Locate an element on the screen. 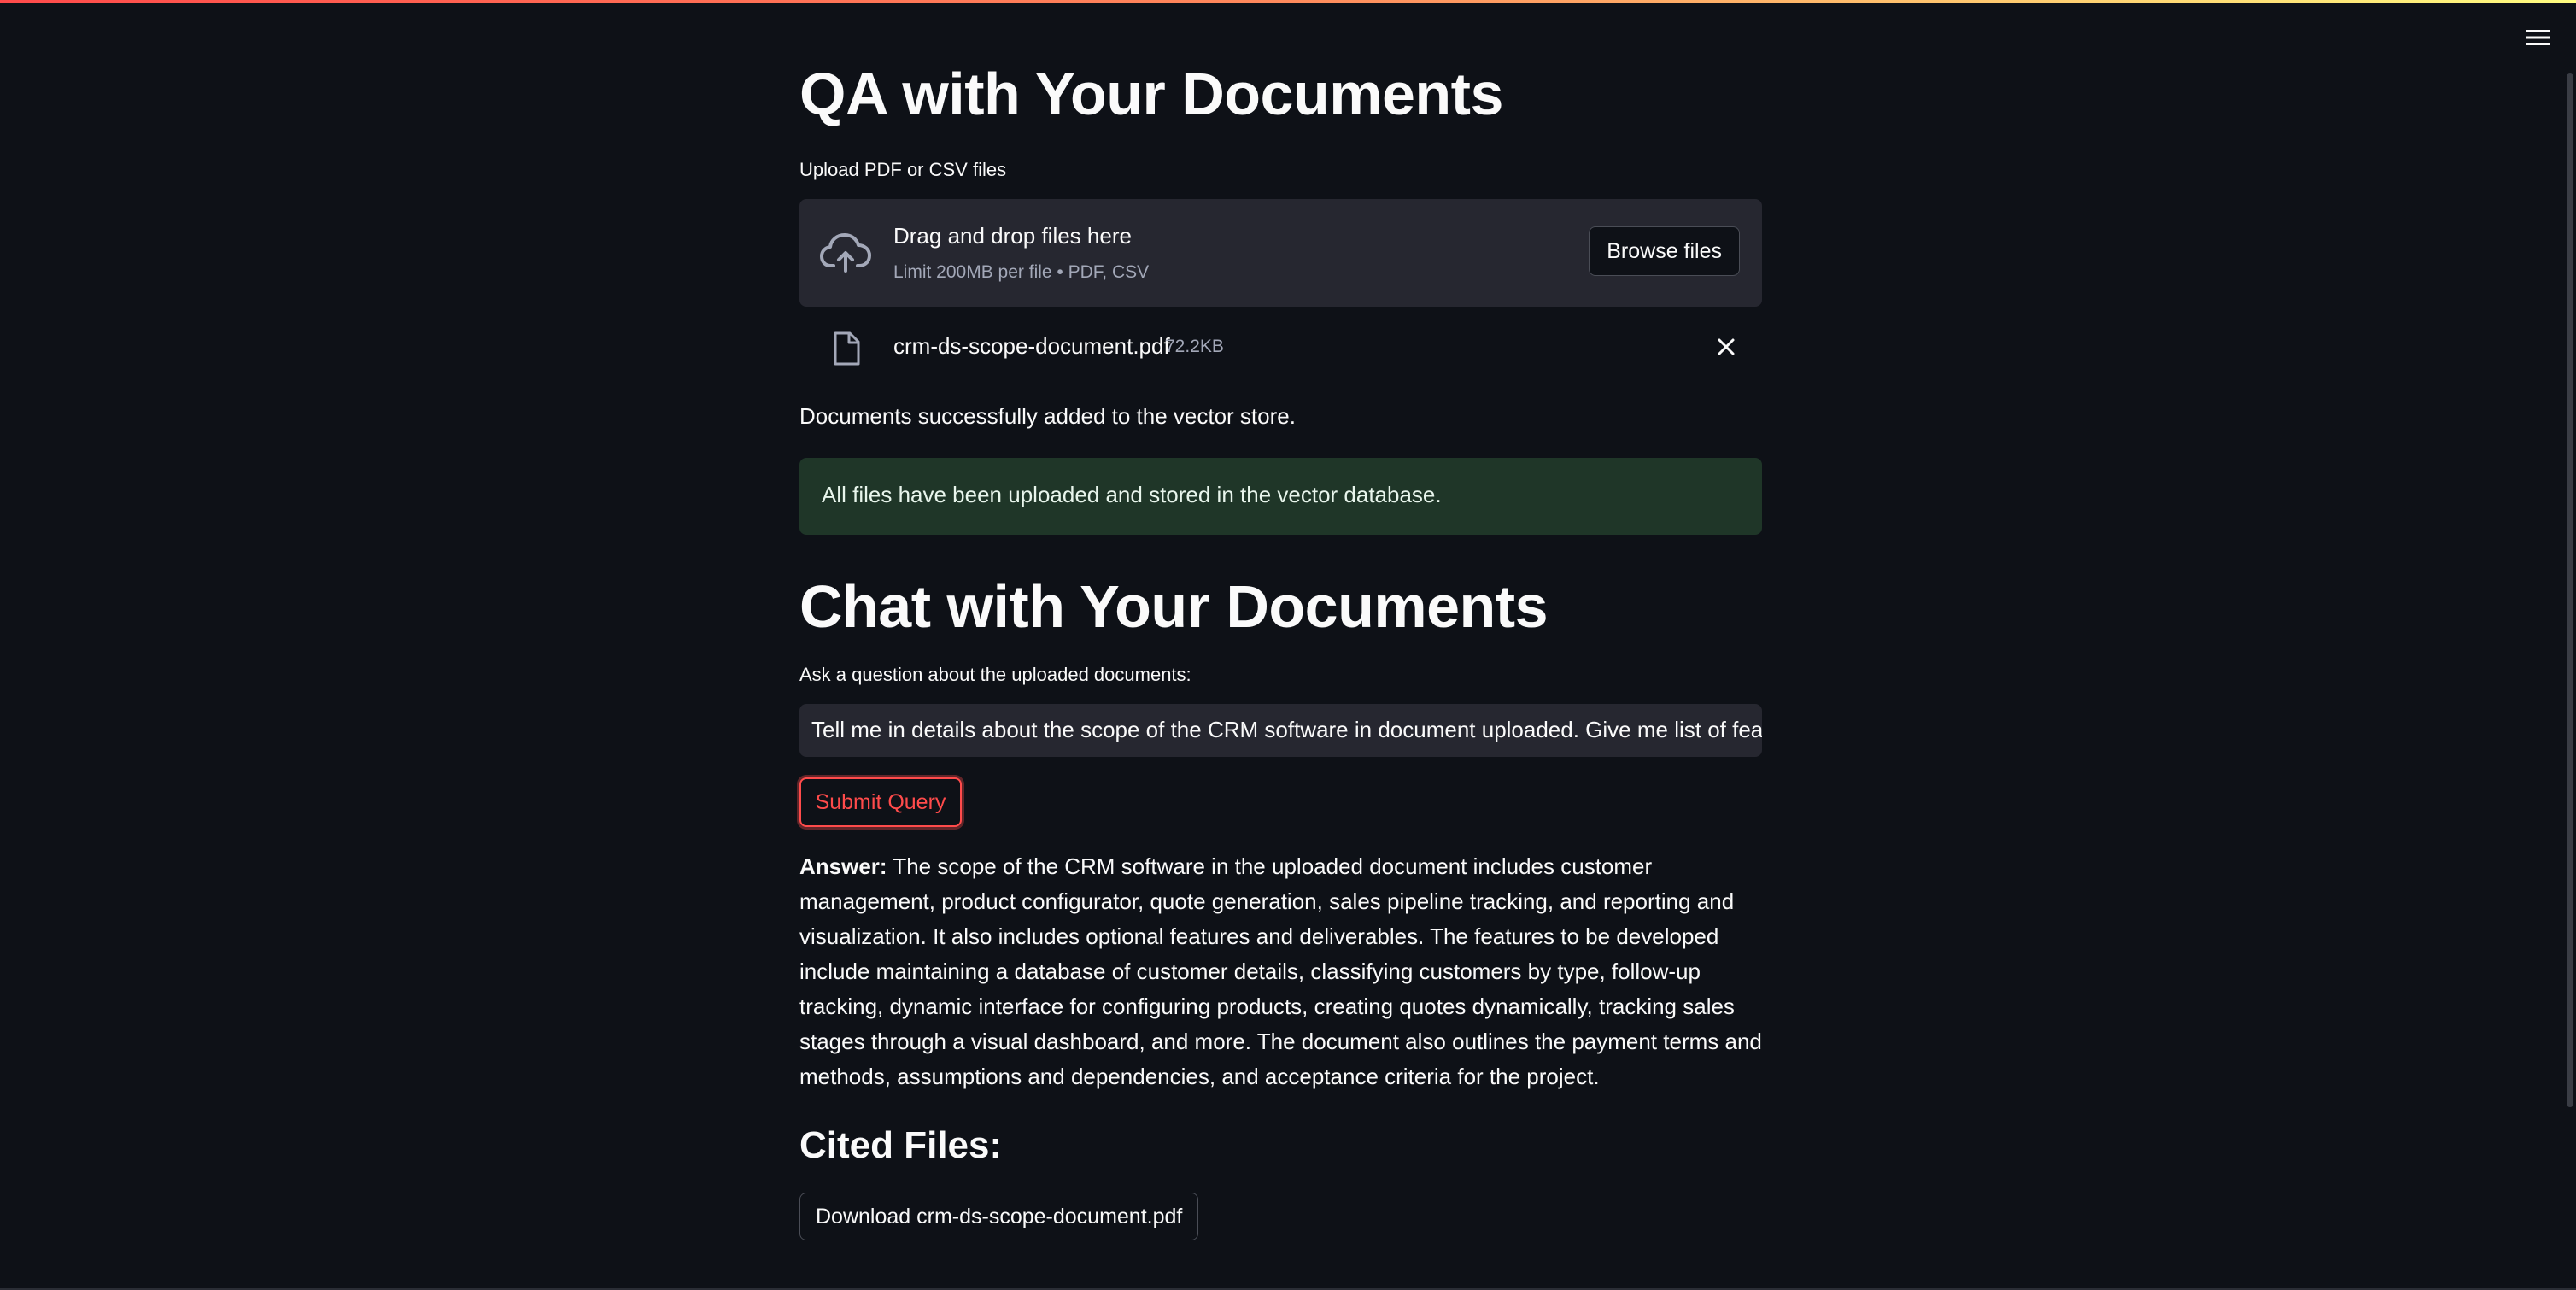 The height and width of the screenshot is (1290, 2576). page-title: QA with Your Documents is located at coordinates (1151, 94).